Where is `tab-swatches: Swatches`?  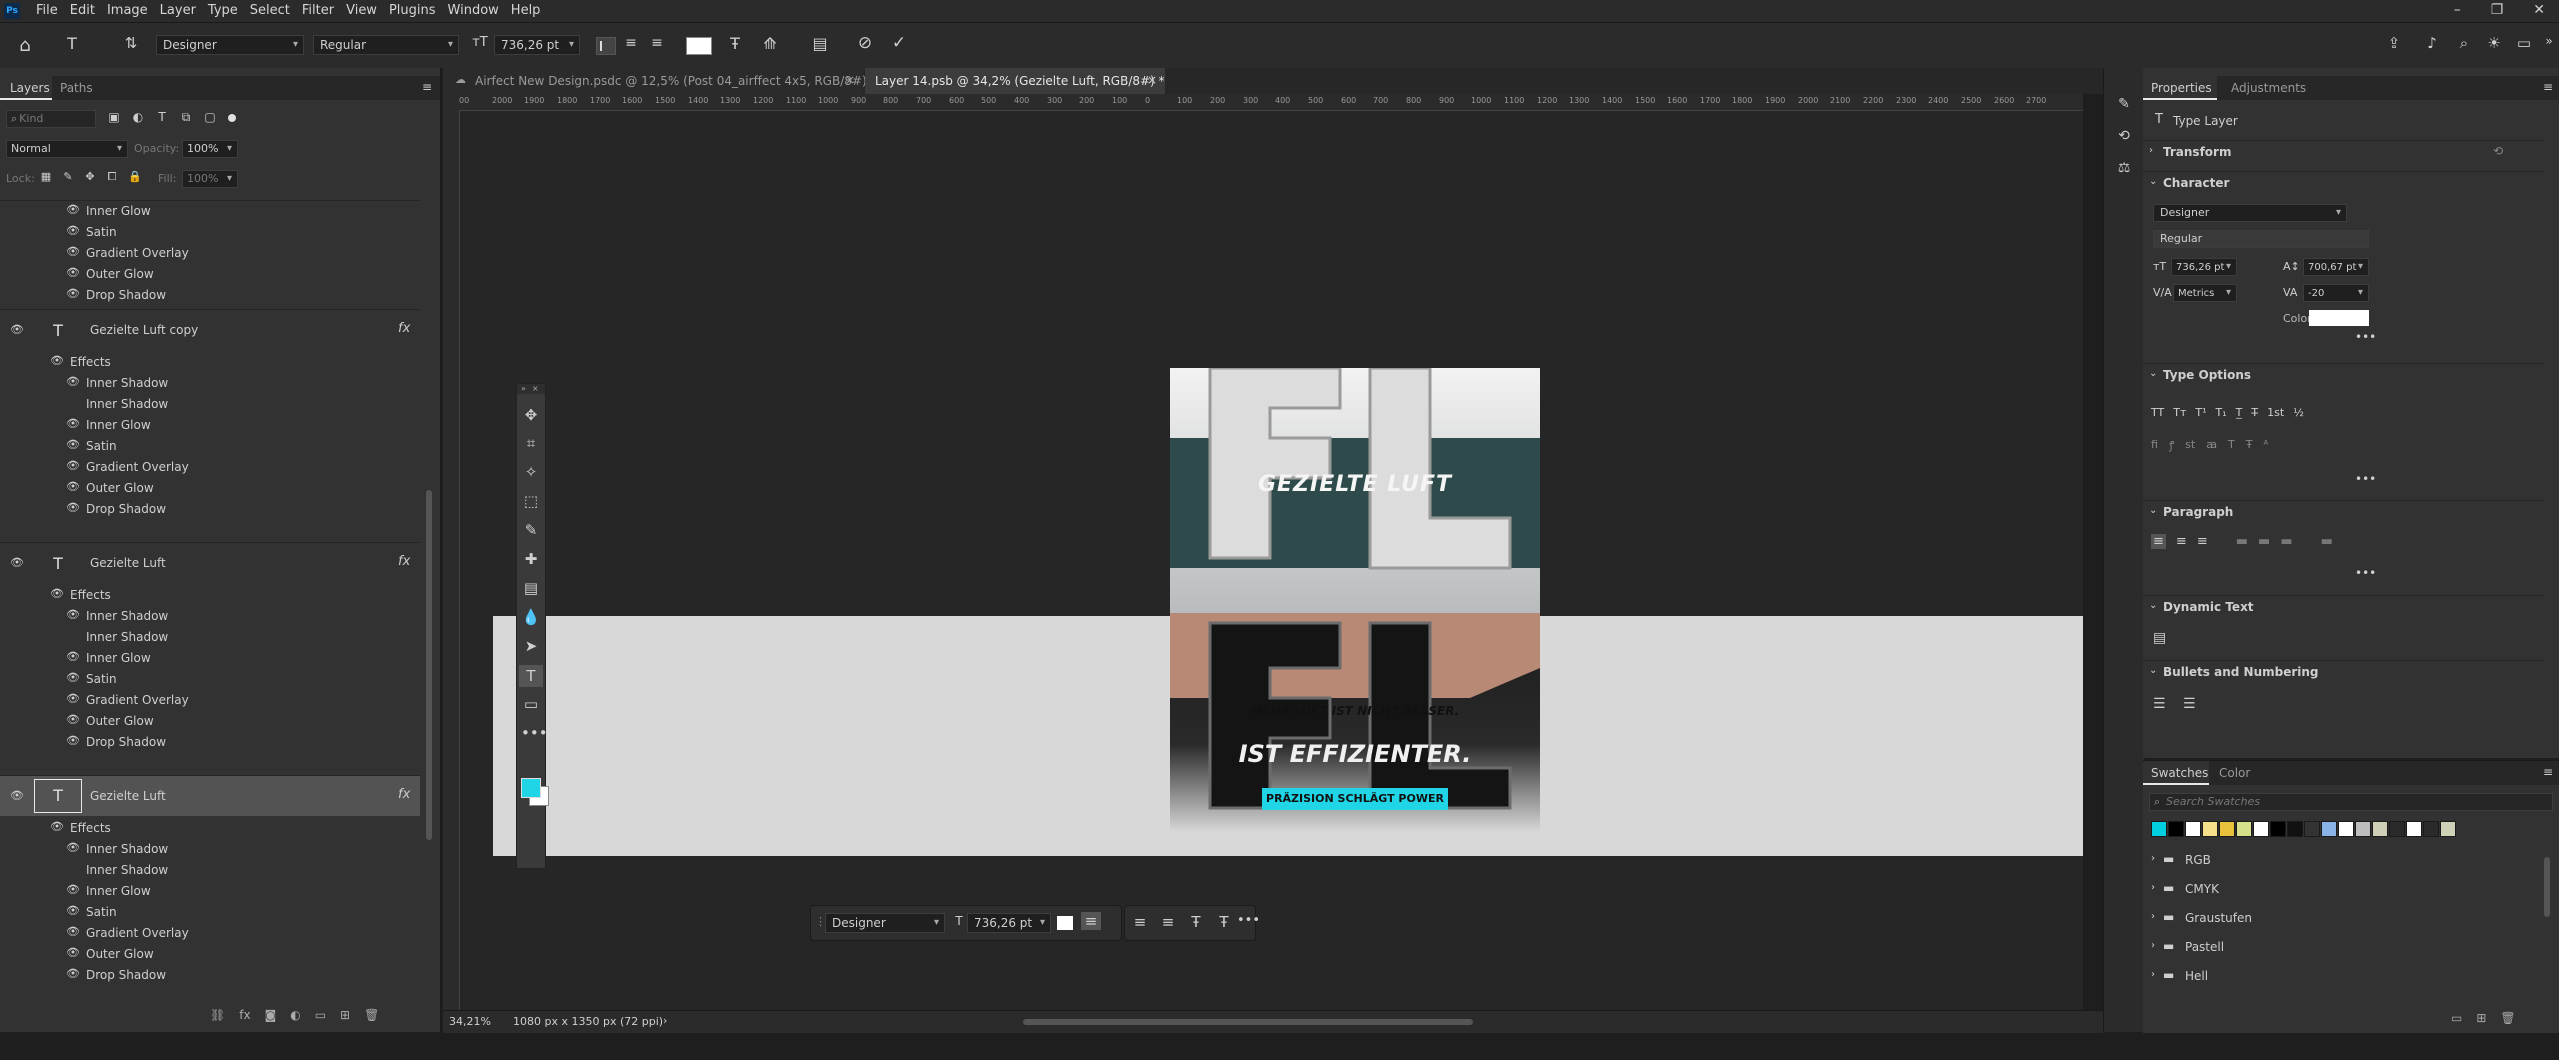
tab-swatches: Swatches is located at coordinates (2176, 773).